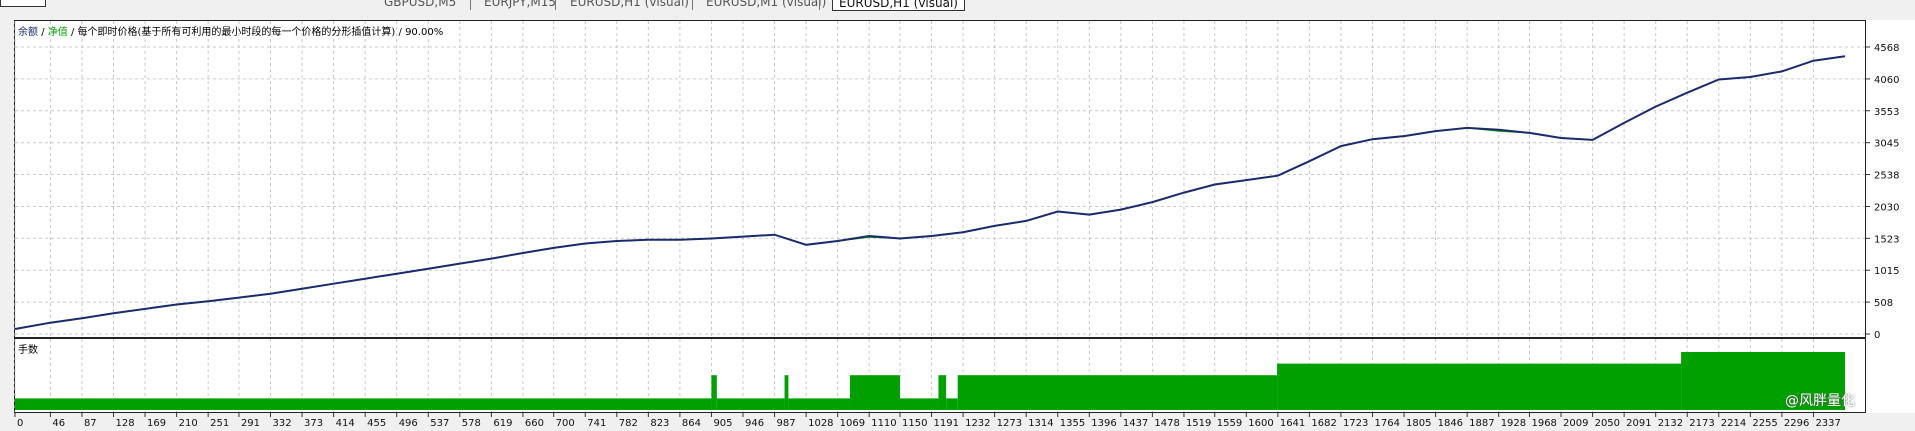 This screenshot has height=431, width=1915. What do you see at coordinates (408, 423) in the screenshot?
I see `x-tick-label: 496` at bounding box center [408, 423].